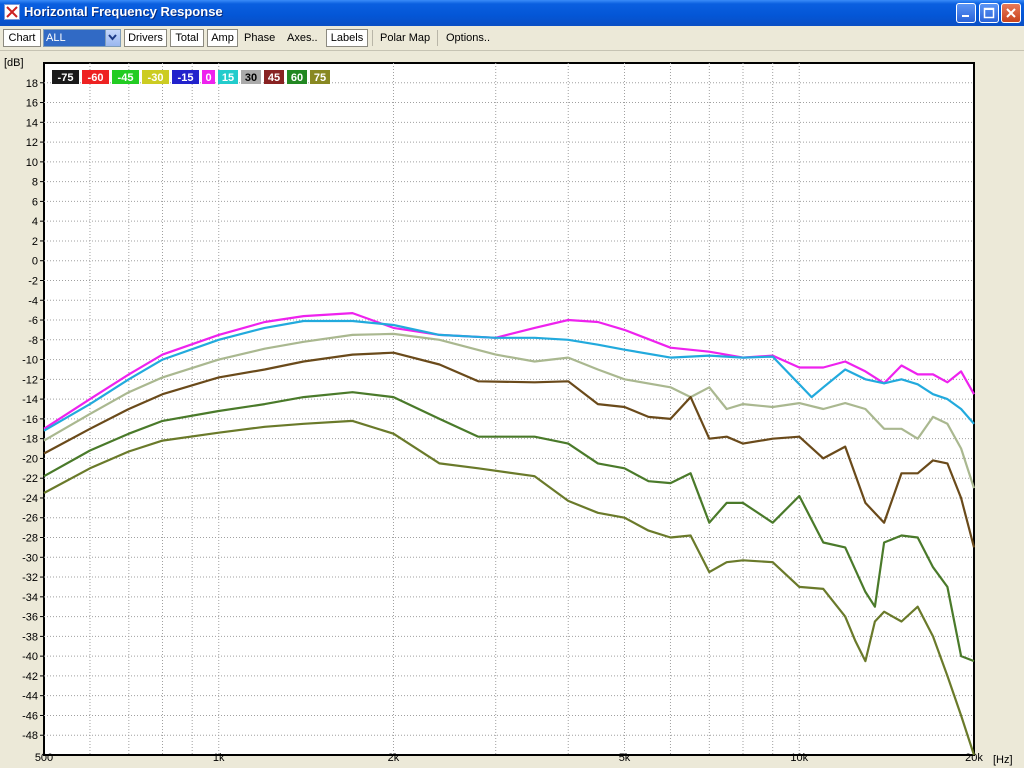 This screenshot has width=1024, height=768. Describe the element at coordinates (966, 13) in the screenshot. I see `minimize-icon` at that location.